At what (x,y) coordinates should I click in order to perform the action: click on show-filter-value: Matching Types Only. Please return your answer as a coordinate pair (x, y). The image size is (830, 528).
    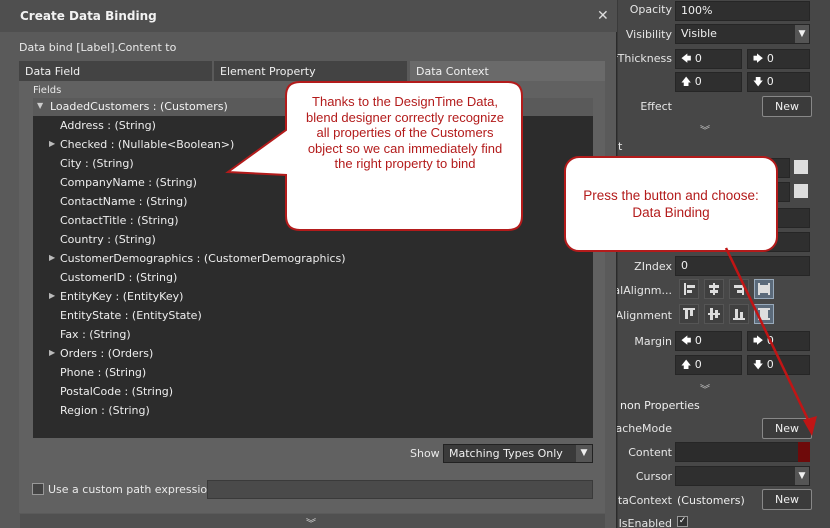
    Looking at the image, I should click on (506, 453).